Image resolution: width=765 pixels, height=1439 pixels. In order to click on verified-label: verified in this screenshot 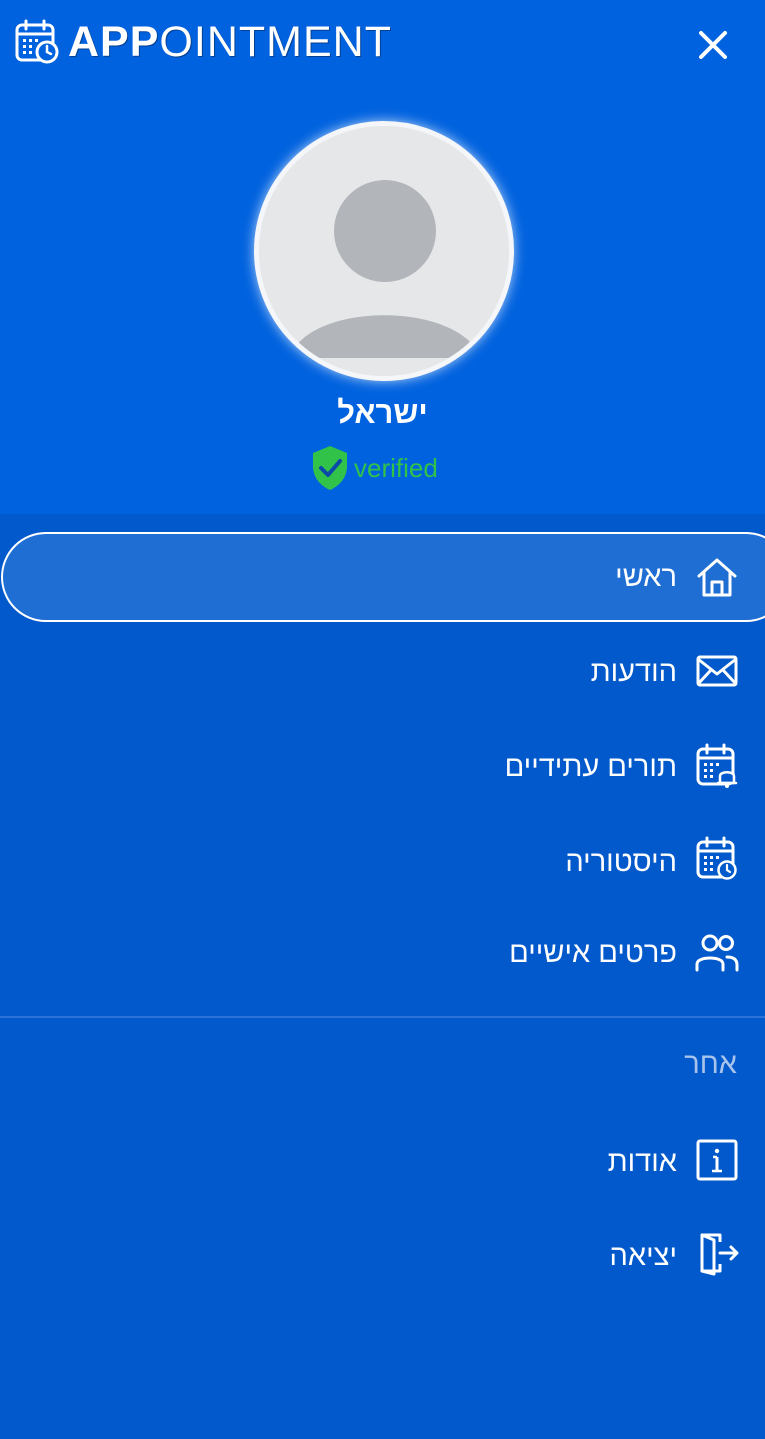, I will do `click(396, 467)`.